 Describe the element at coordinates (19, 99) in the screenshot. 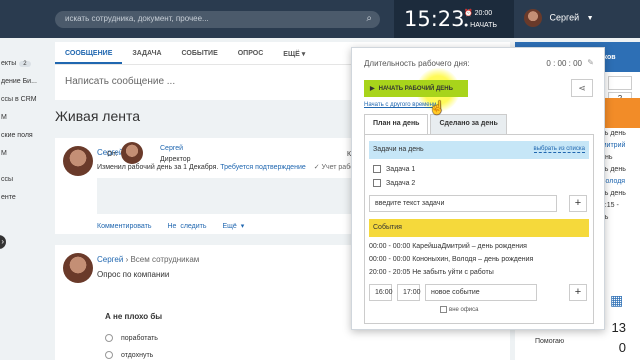

I see `sidebar-item-label: ссы в CRM` at that location.